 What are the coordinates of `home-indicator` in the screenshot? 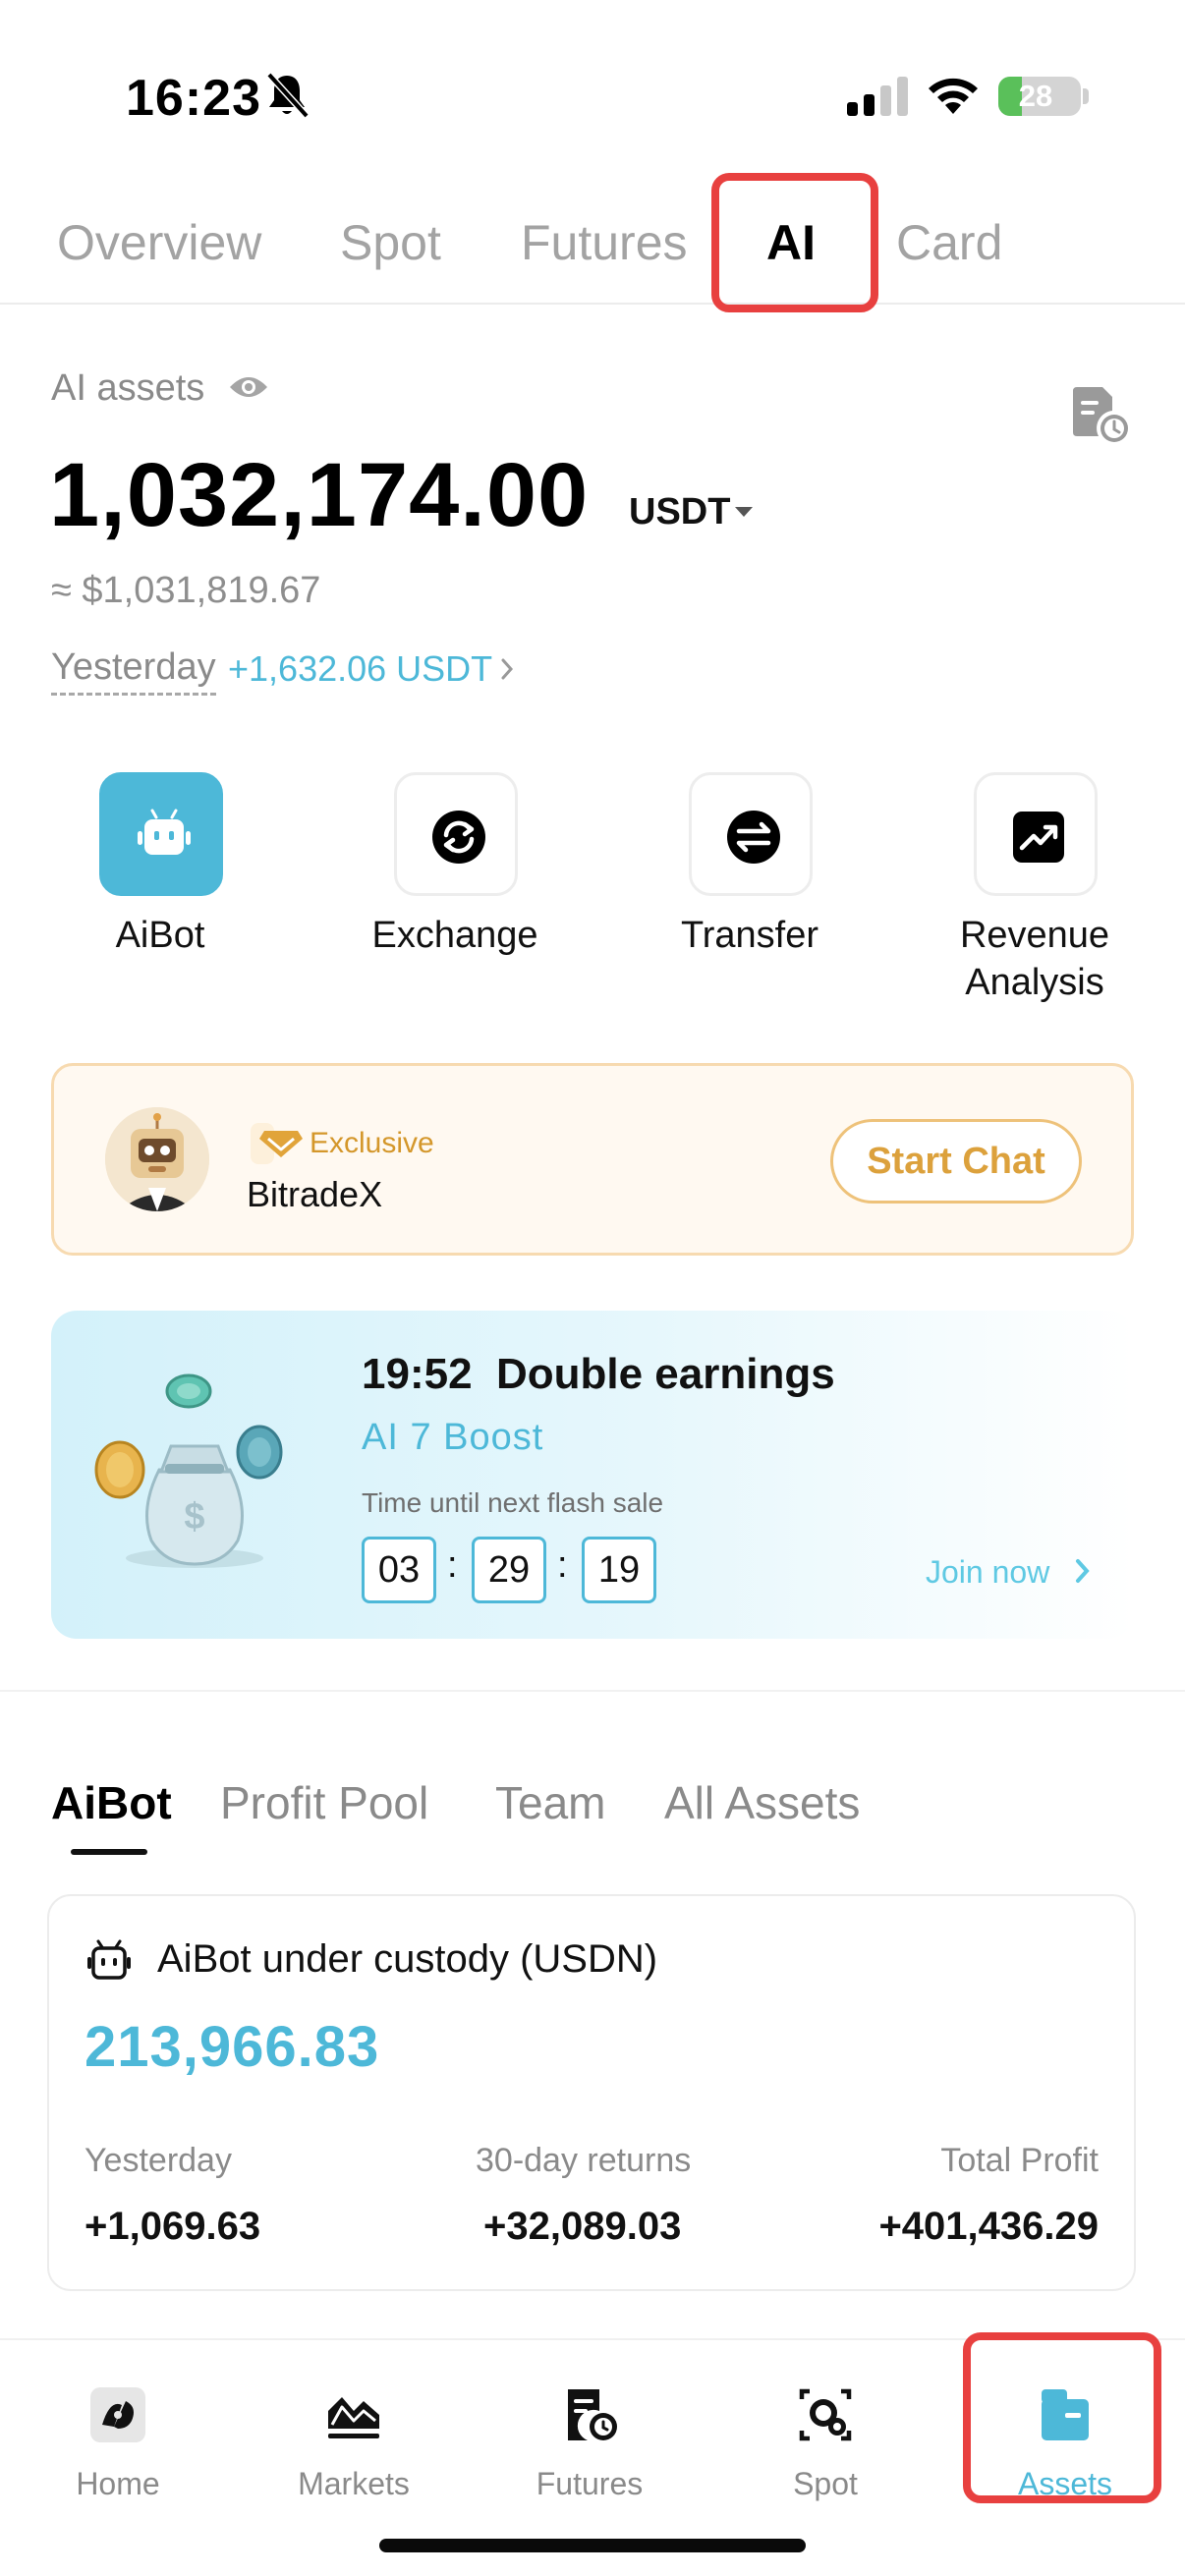 It's located at (592, 2545).